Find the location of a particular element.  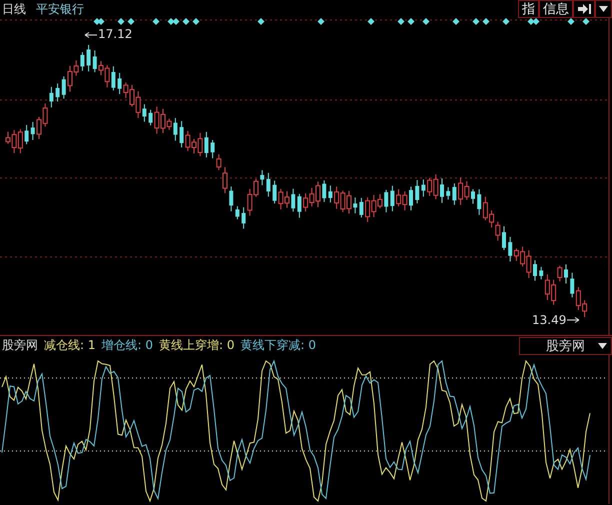

arrow-to-bar-icon is located at coordinates (584, 9).